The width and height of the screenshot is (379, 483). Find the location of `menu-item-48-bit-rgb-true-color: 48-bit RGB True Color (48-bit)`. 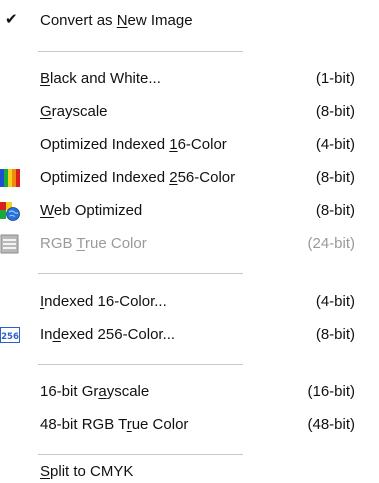

menu-item-48-bit-rgb-true-color: 48-bit RGB True Color (48-bit) is located at coordinates (189, 425).